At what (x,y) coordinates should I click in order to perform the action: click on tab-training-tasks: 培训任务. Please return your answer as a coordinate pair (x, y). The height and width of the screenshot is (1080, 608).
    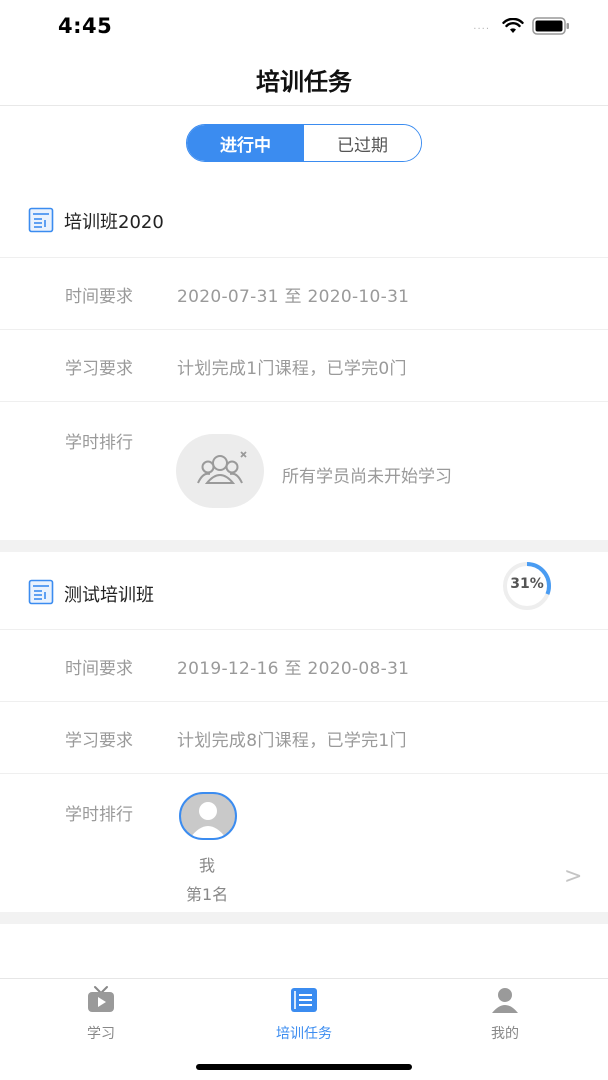
    Looking at the image, I should click on (304, 1014).